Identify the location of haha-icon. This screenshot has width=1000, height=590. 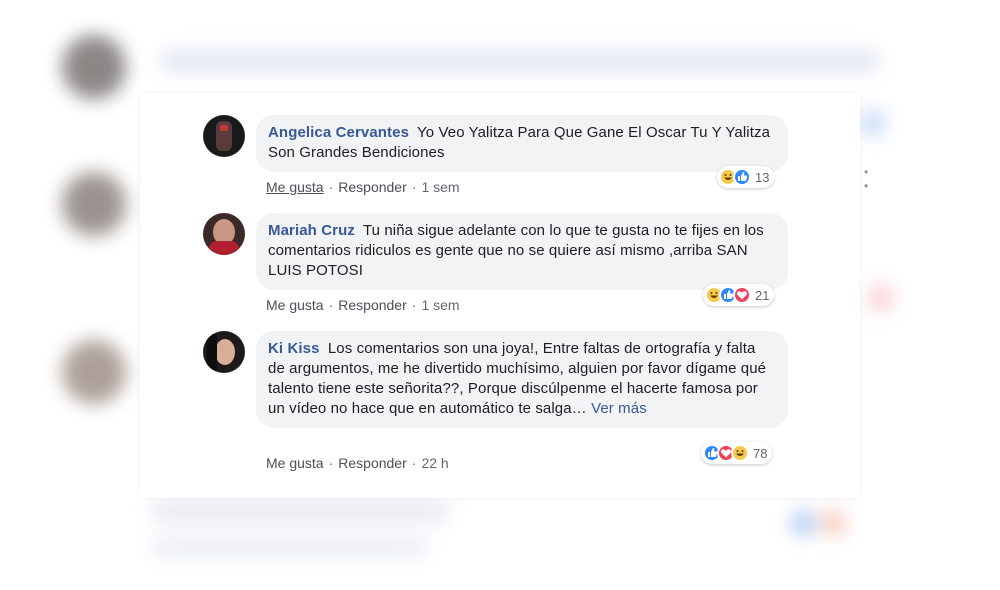
(740, 453).